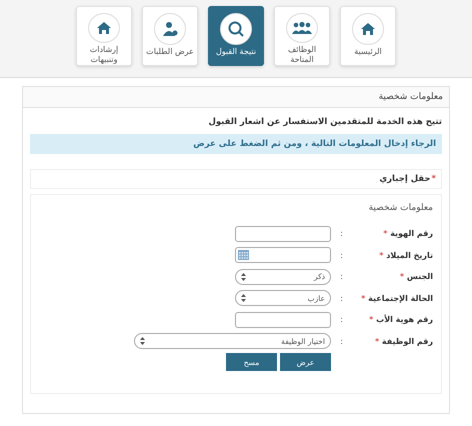  What do you see at coordinates (410, 97) in the screenshot?
I see `panel-title: معلومات شخصية` at bounding box center [410, 97].